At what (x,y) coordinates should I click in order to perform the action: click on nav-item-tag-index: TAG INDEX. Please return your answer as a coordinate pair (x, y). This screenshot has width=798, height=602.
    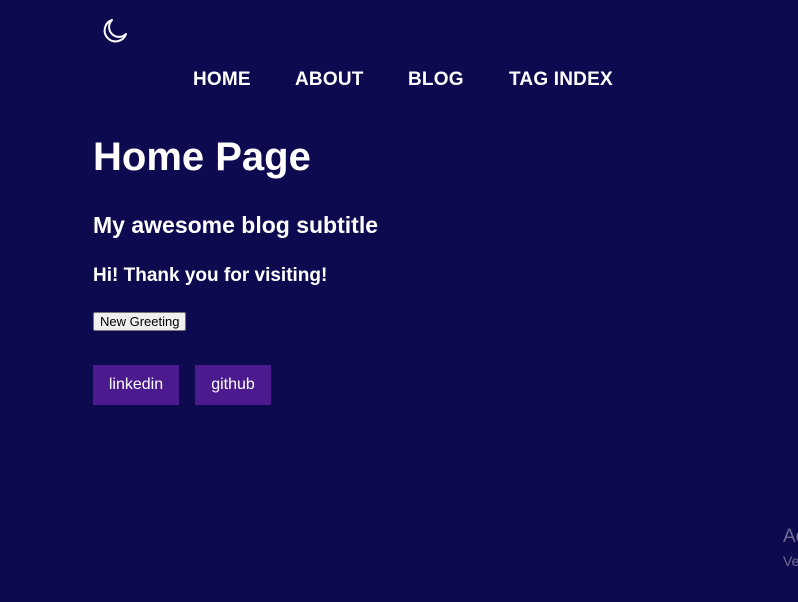
    Looking at the image, I should click on (561, 80).